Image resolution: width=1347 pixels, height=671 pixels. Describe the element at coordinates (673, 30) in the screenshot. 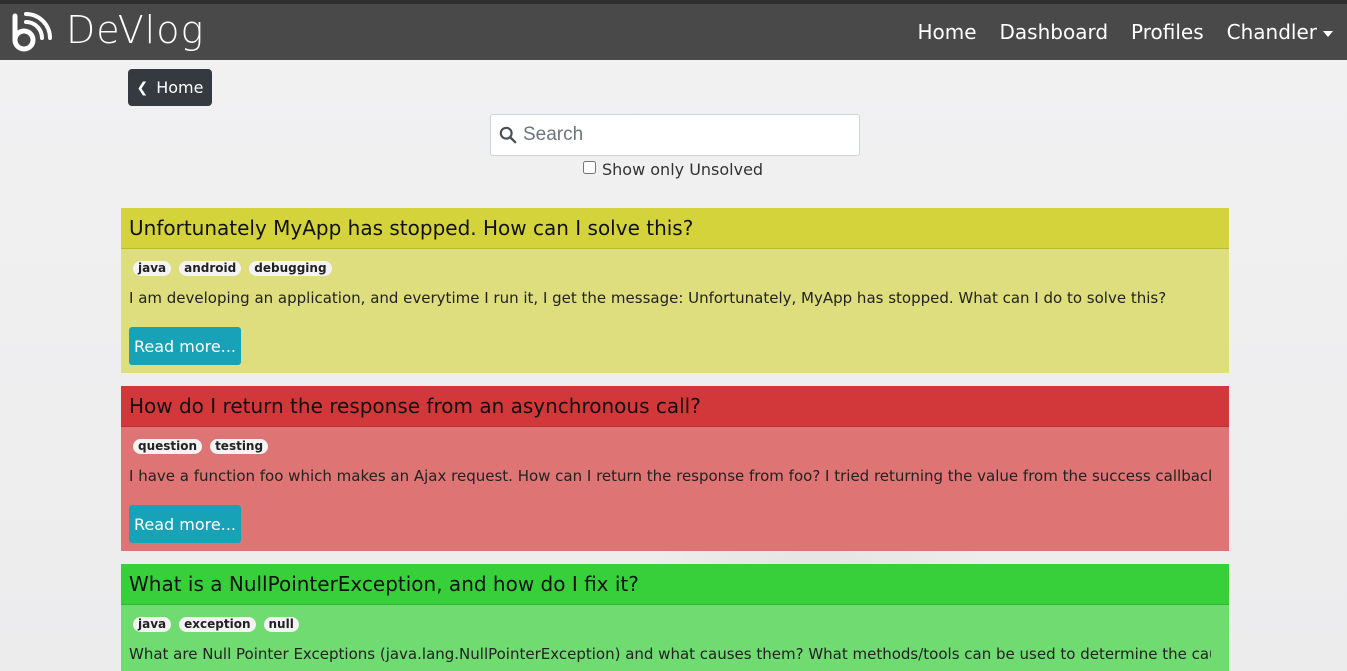

I see `navbar: DeVlog Home Dashboard Profiles Chandler` at that location.